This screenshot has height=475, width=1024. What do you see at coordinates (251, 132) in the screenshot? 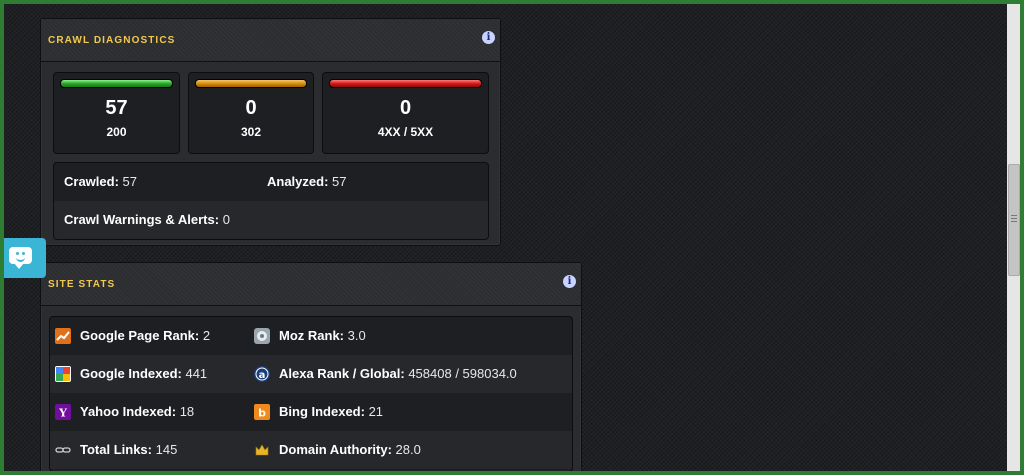
I see `status-label: 302` at bounding box center [251, 132].